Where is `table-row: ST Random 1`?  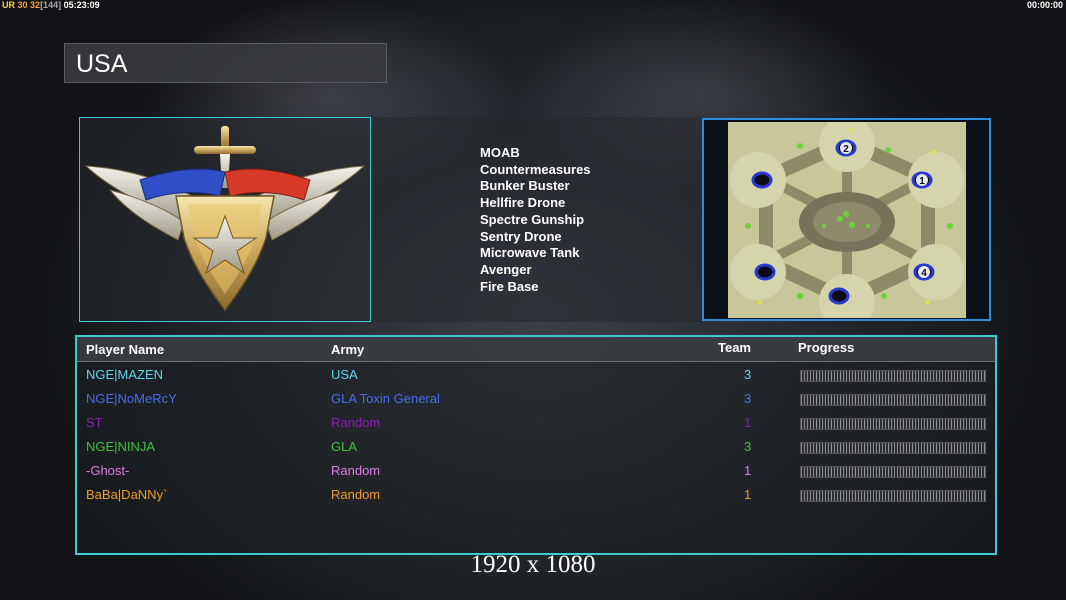
table-row: ST Random 1 is located at coordinates (536, 423).